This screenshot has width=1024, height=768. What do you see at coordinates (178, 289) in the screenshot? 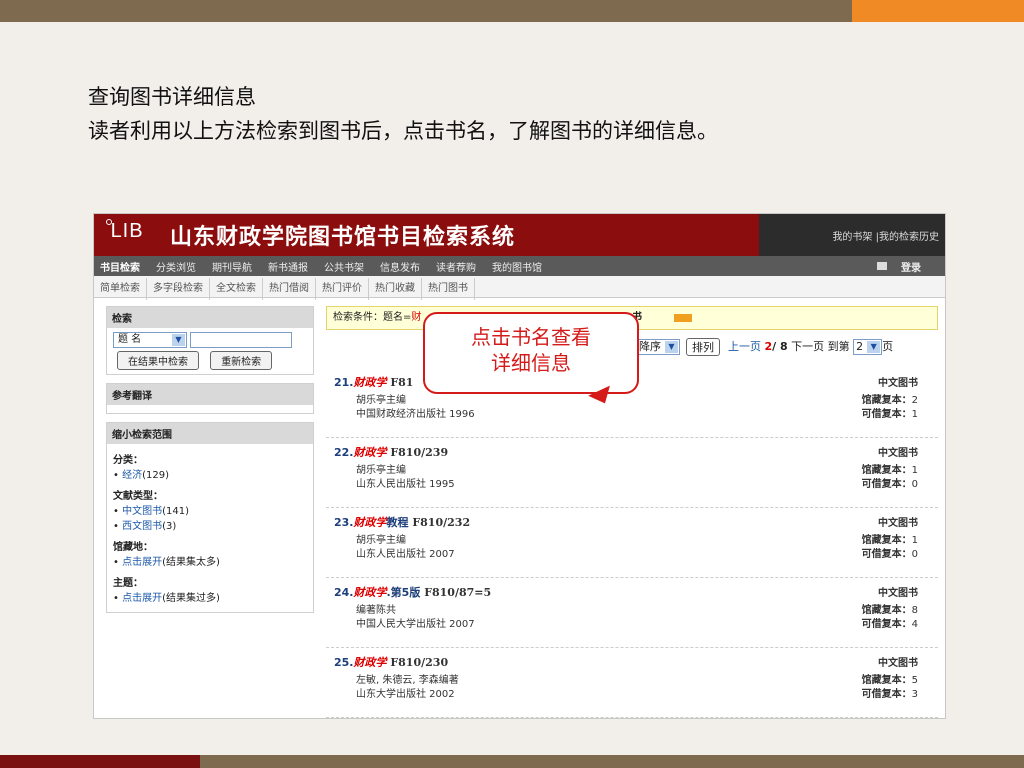
I see `tab-multi-field: 多字段检索` at bounding box center [178, 289].